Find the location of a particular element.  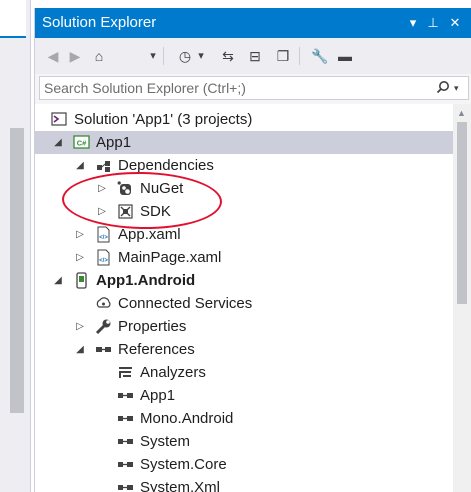

tree-item-label: NuGet is located at coordinates (162, 188).